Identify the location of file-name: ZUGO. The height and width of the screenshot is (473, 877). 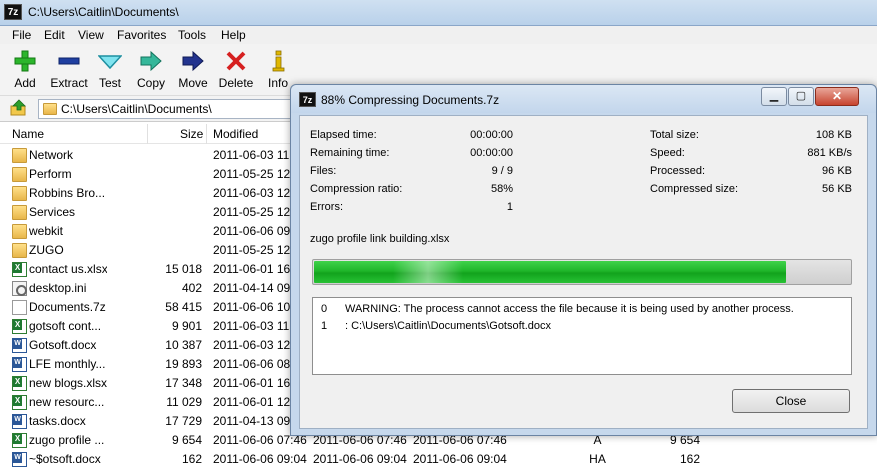
(46, 250).